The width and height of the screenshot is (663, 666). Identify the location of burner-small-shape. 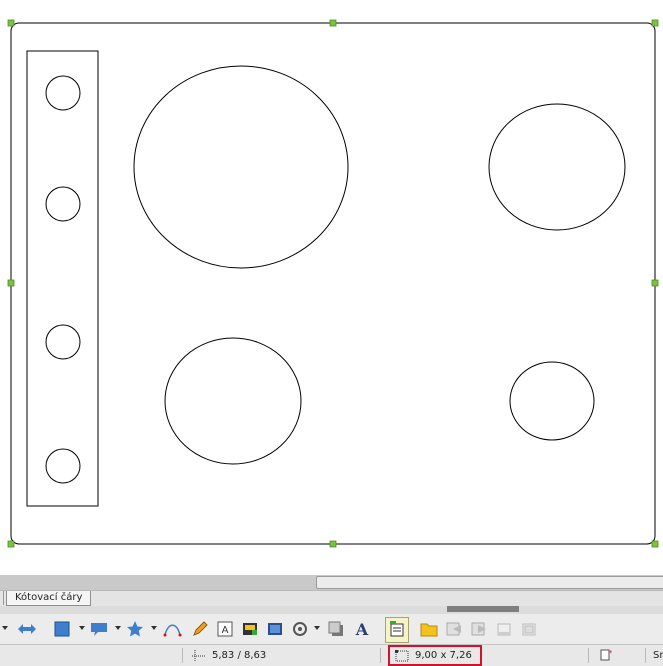
(552, 401).